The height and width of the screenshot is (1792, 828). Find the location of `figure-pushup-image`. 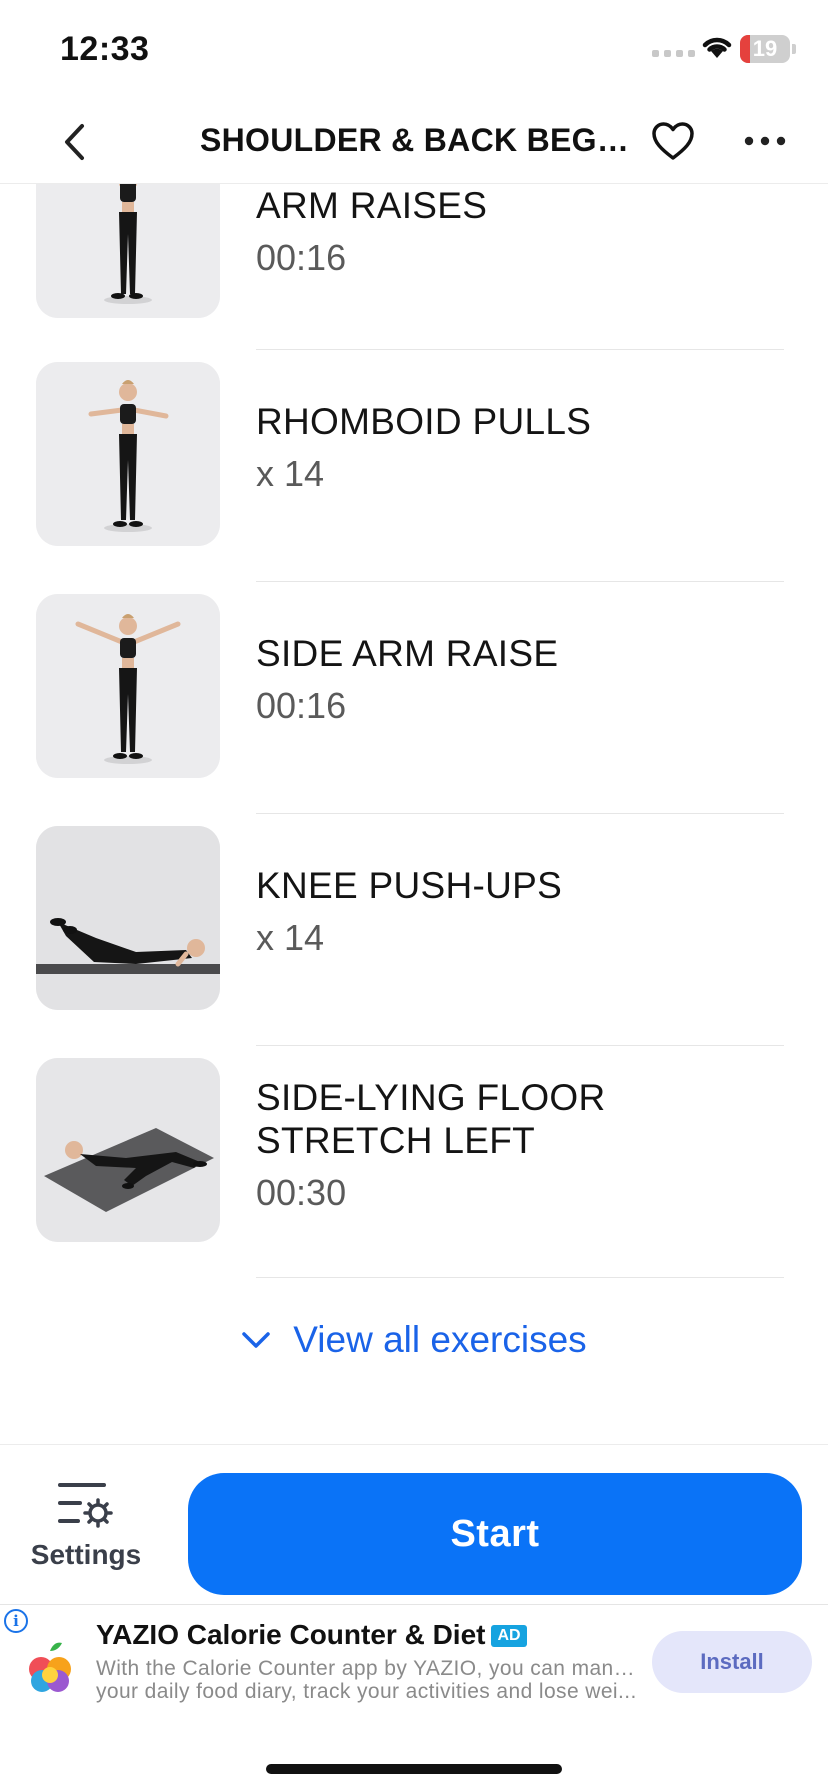

figure-pushup-image is located at coordinates (128, 918).